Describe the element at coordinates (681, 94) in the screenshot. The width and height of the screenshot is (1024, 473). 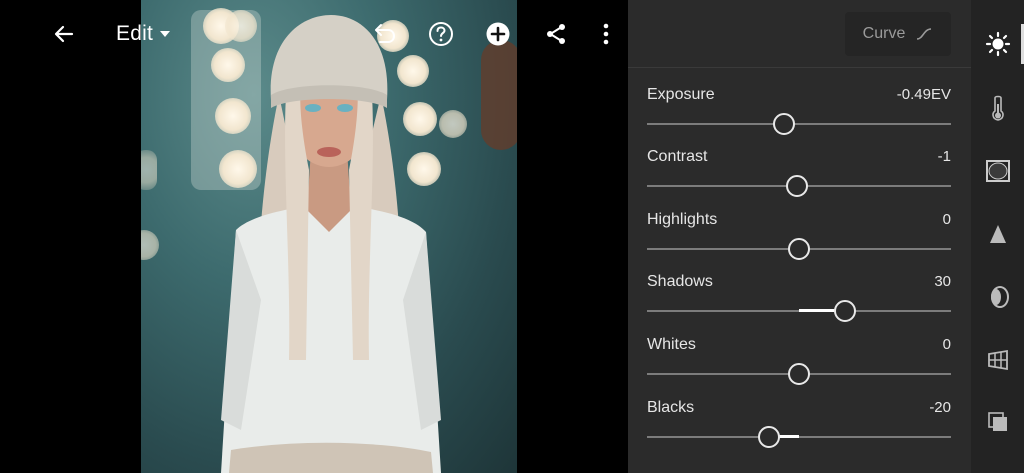
I see `slider-label: Exposure` at that location.